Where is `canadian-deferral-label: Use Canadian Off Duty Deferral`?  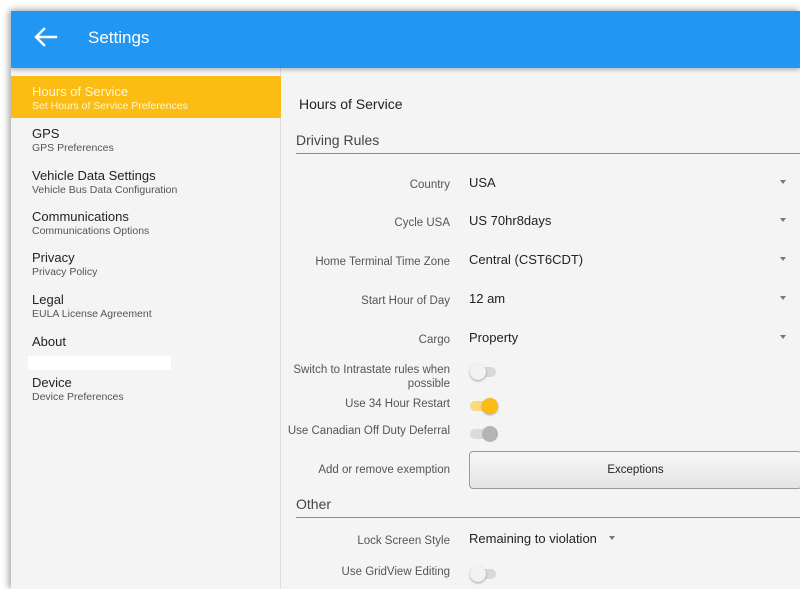
canadian-deferral-label: Use Canadian Off Duty Deferral is located at coordinates (368, 431).